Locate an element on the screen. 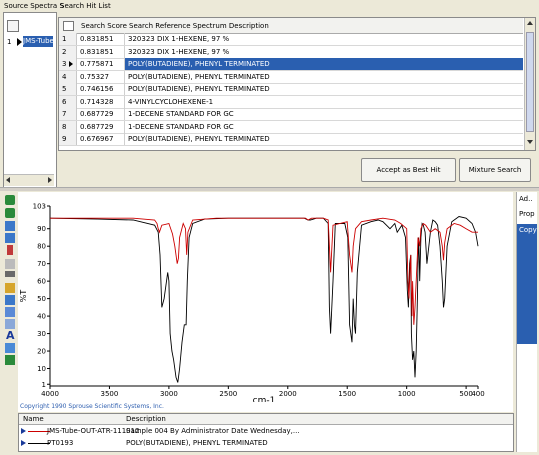 This screenshot has height=455, width=539. y-tick-label: 10 is located at coordinates (41, 369).